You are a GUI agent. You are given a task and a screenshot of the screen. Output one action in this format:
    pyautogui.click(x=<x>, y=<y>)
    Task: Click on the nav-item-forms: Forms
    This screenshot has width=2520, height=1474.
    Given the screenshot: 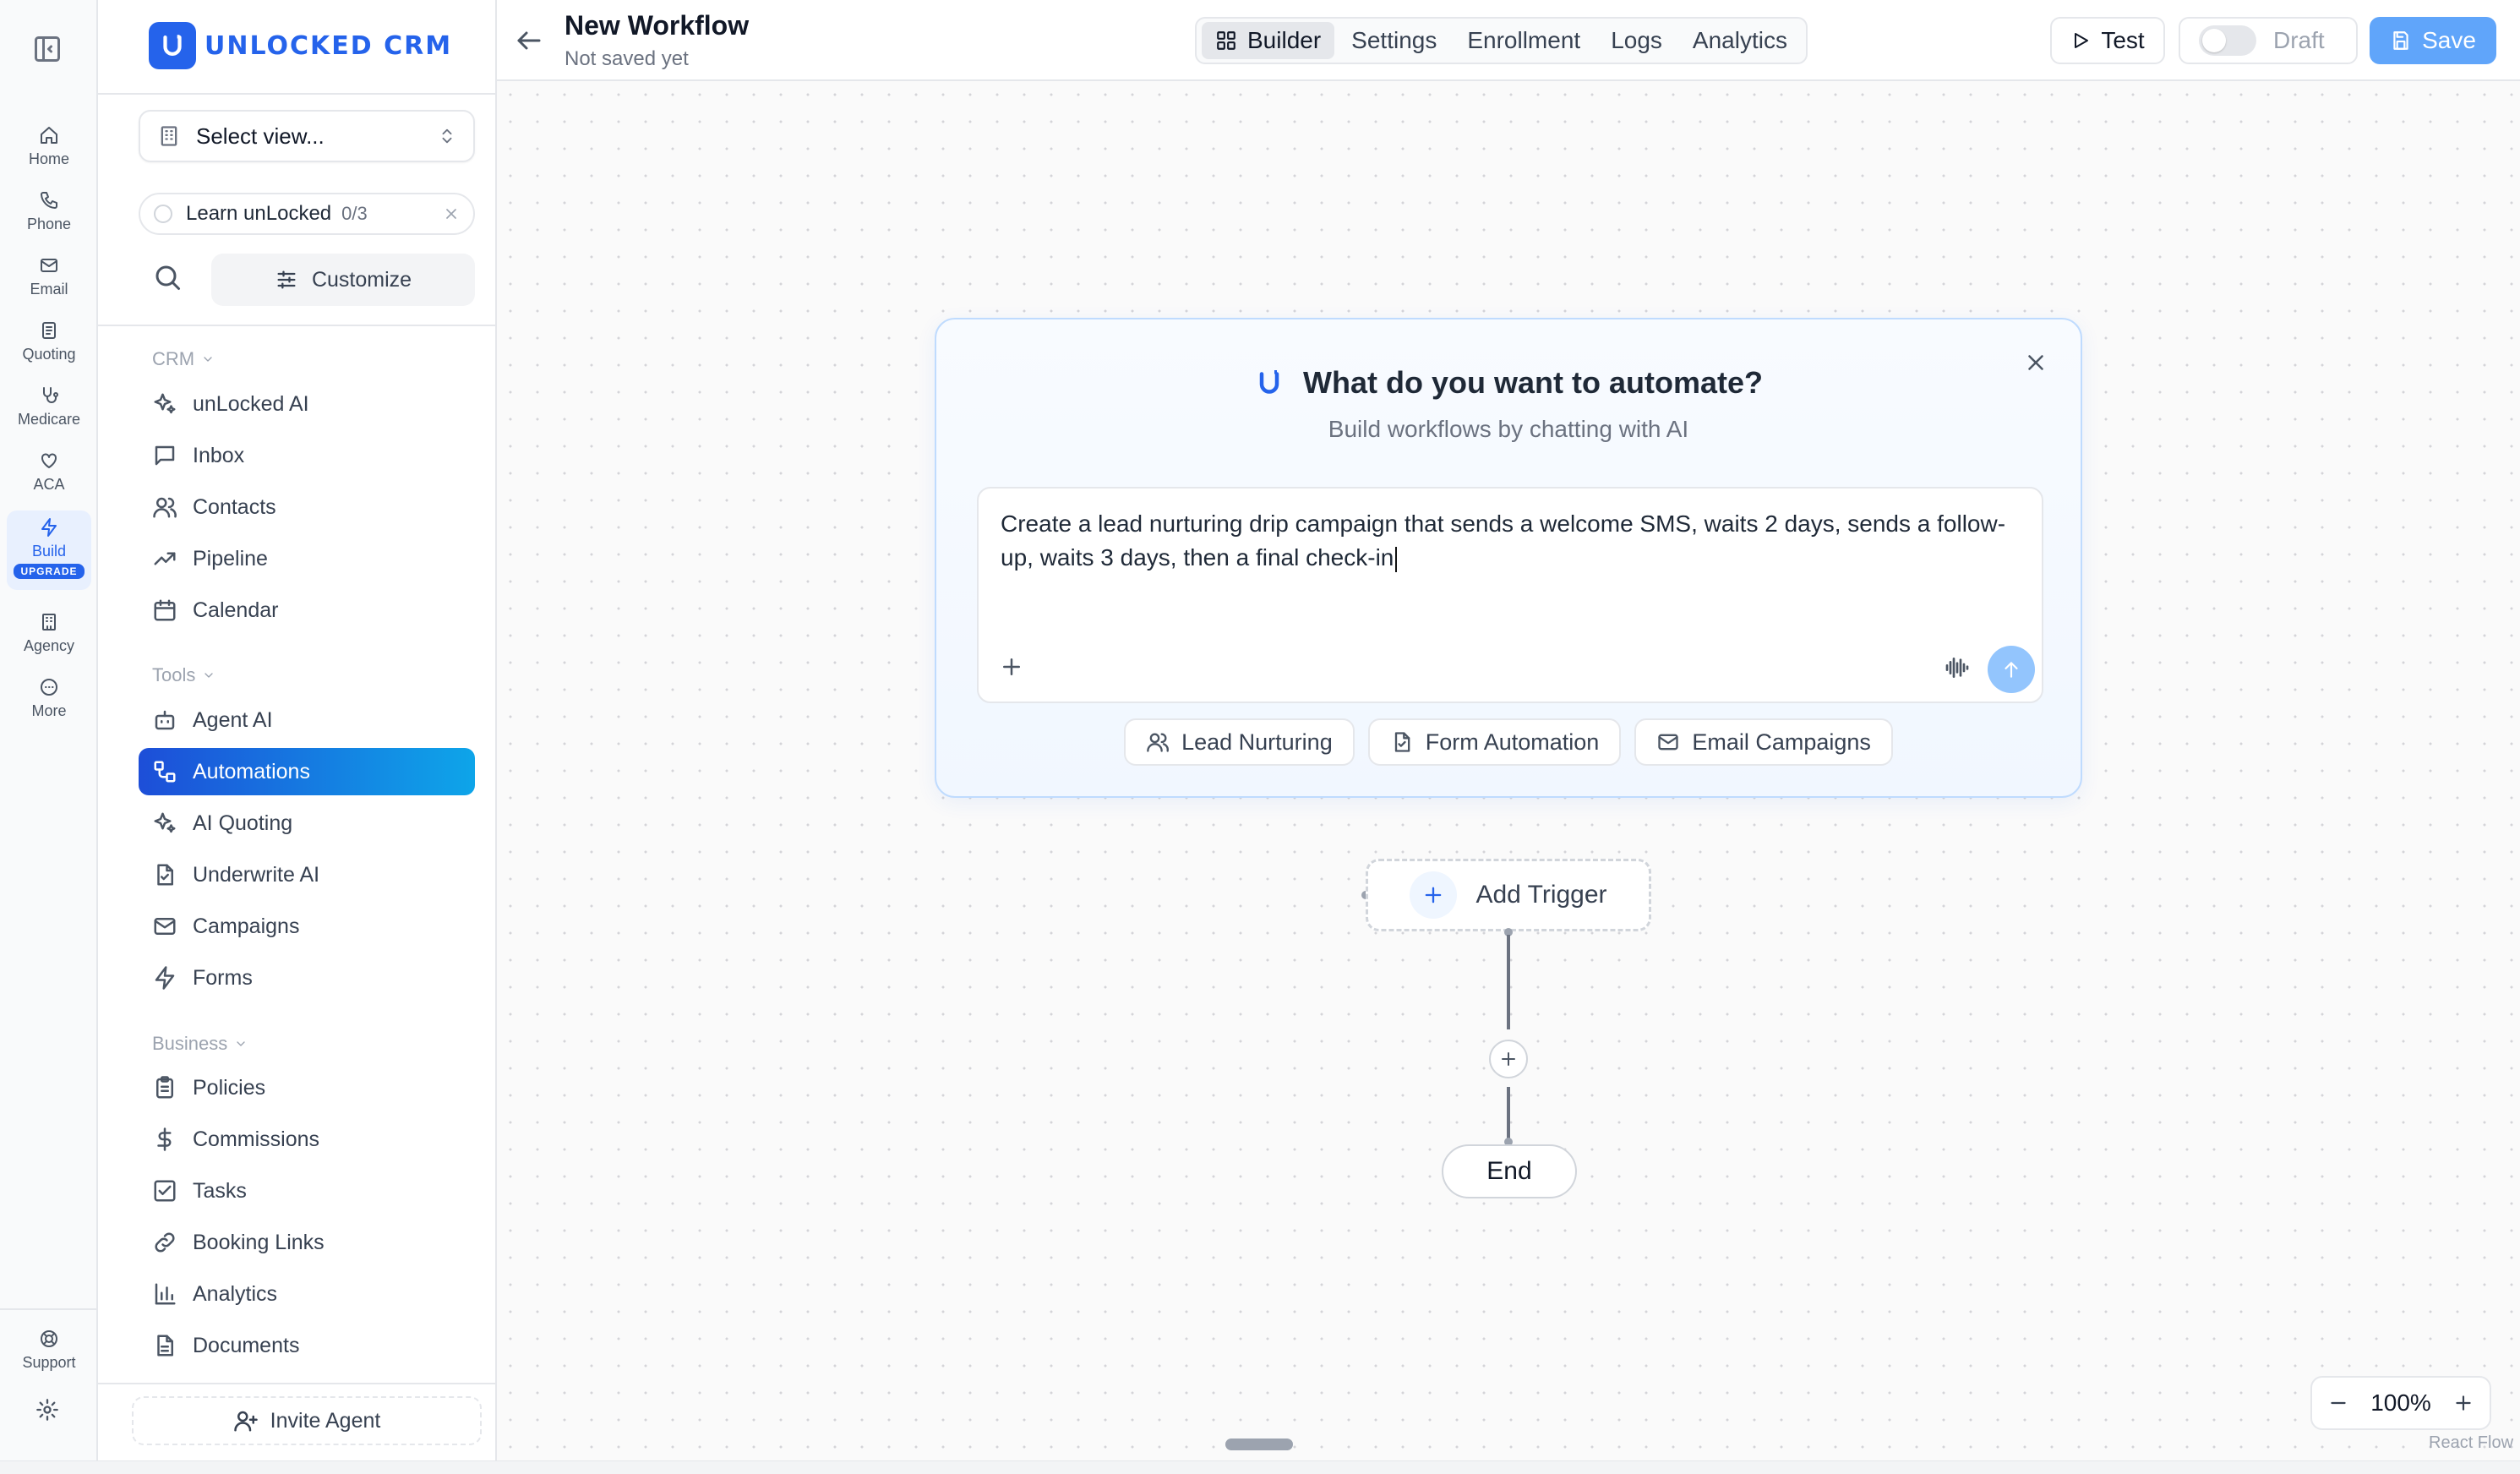 What is the action you would take?
    pyautogui.click(x=307, y=978)
    